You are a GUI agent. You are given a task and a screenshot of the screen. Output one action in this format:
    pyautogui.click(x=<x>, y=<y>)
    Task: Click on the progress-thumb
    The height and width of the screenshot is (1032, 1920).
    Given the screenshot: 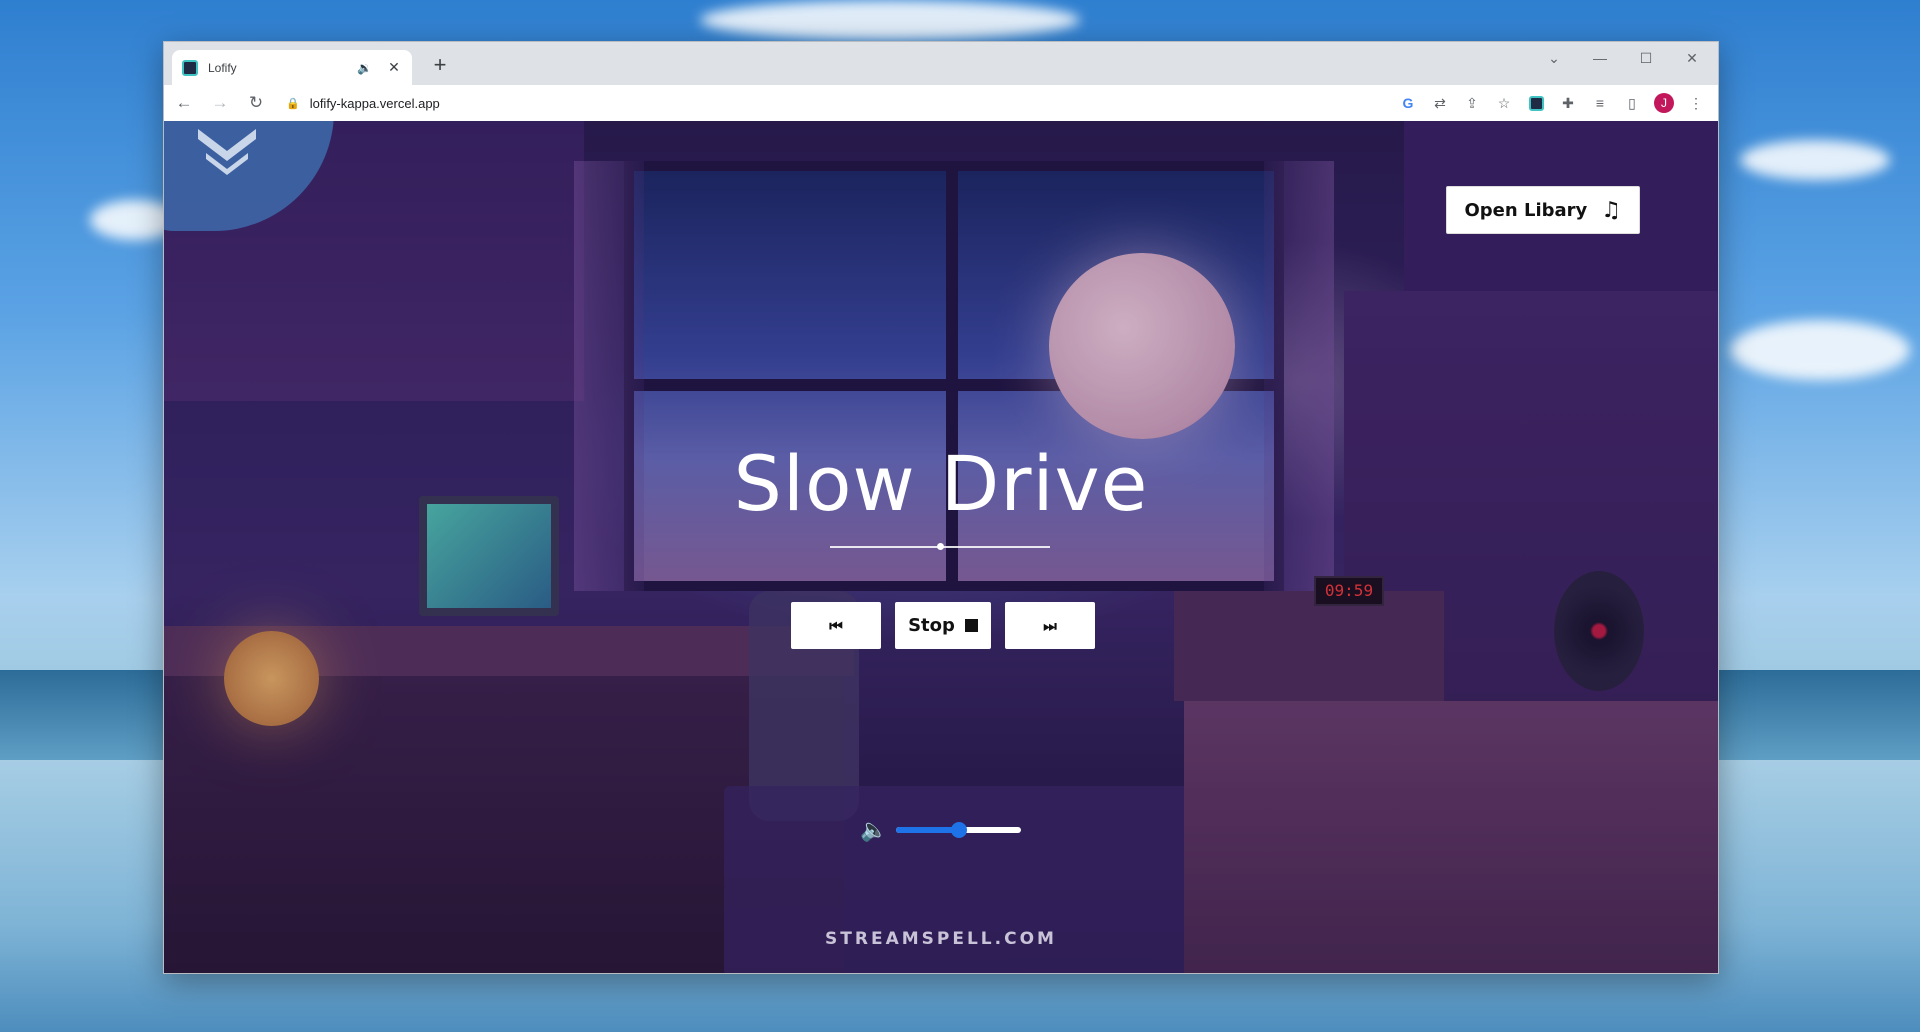 What is the action you would take?
    pyautogui.click(x=940, y=546)
    